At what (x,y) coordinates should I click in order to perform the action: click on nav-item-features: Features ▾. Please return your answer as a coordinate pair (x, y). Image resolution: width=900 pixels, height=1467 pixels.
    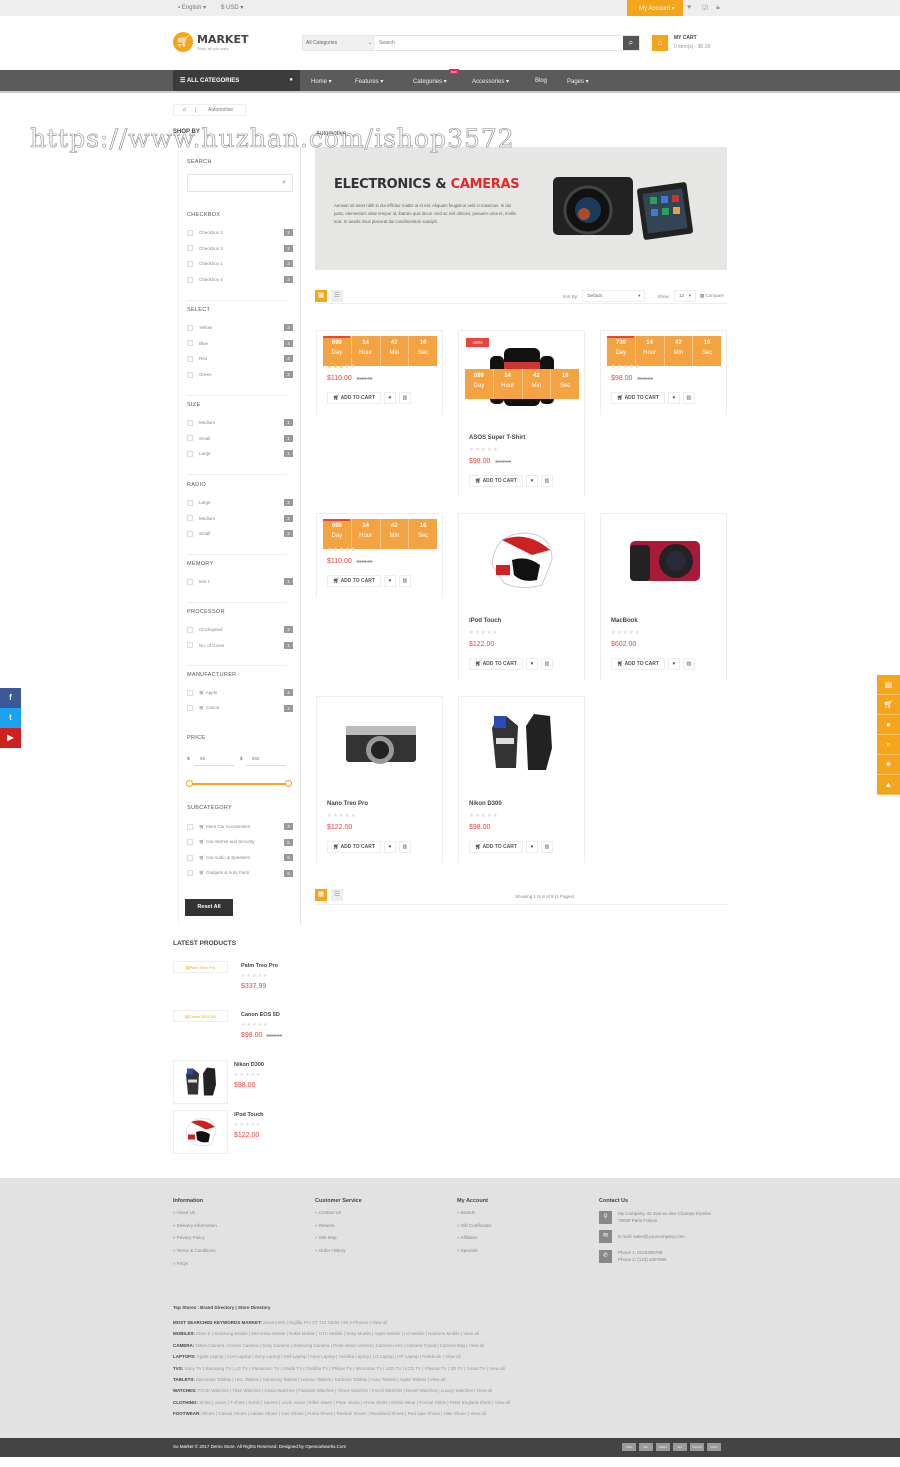
    Looking at the image, I should click on (369, 81).